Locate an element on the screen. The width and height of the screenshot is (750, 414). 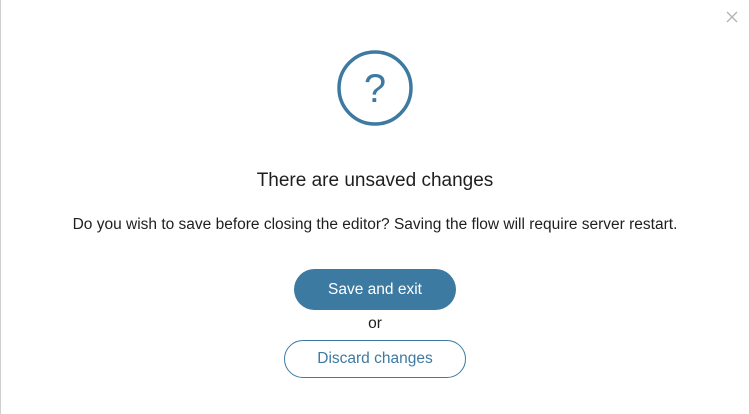
dialog-title: There are unsaved changes is located at coordinates (375, 180).